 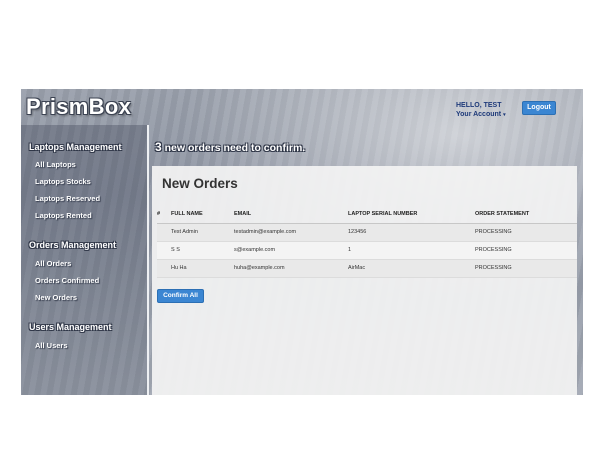 What do you see at coordinates (75, 147) in the screenshot?
I see `sidebar-heading-laptops: Laptops Management` at bounding box center [75, 147].